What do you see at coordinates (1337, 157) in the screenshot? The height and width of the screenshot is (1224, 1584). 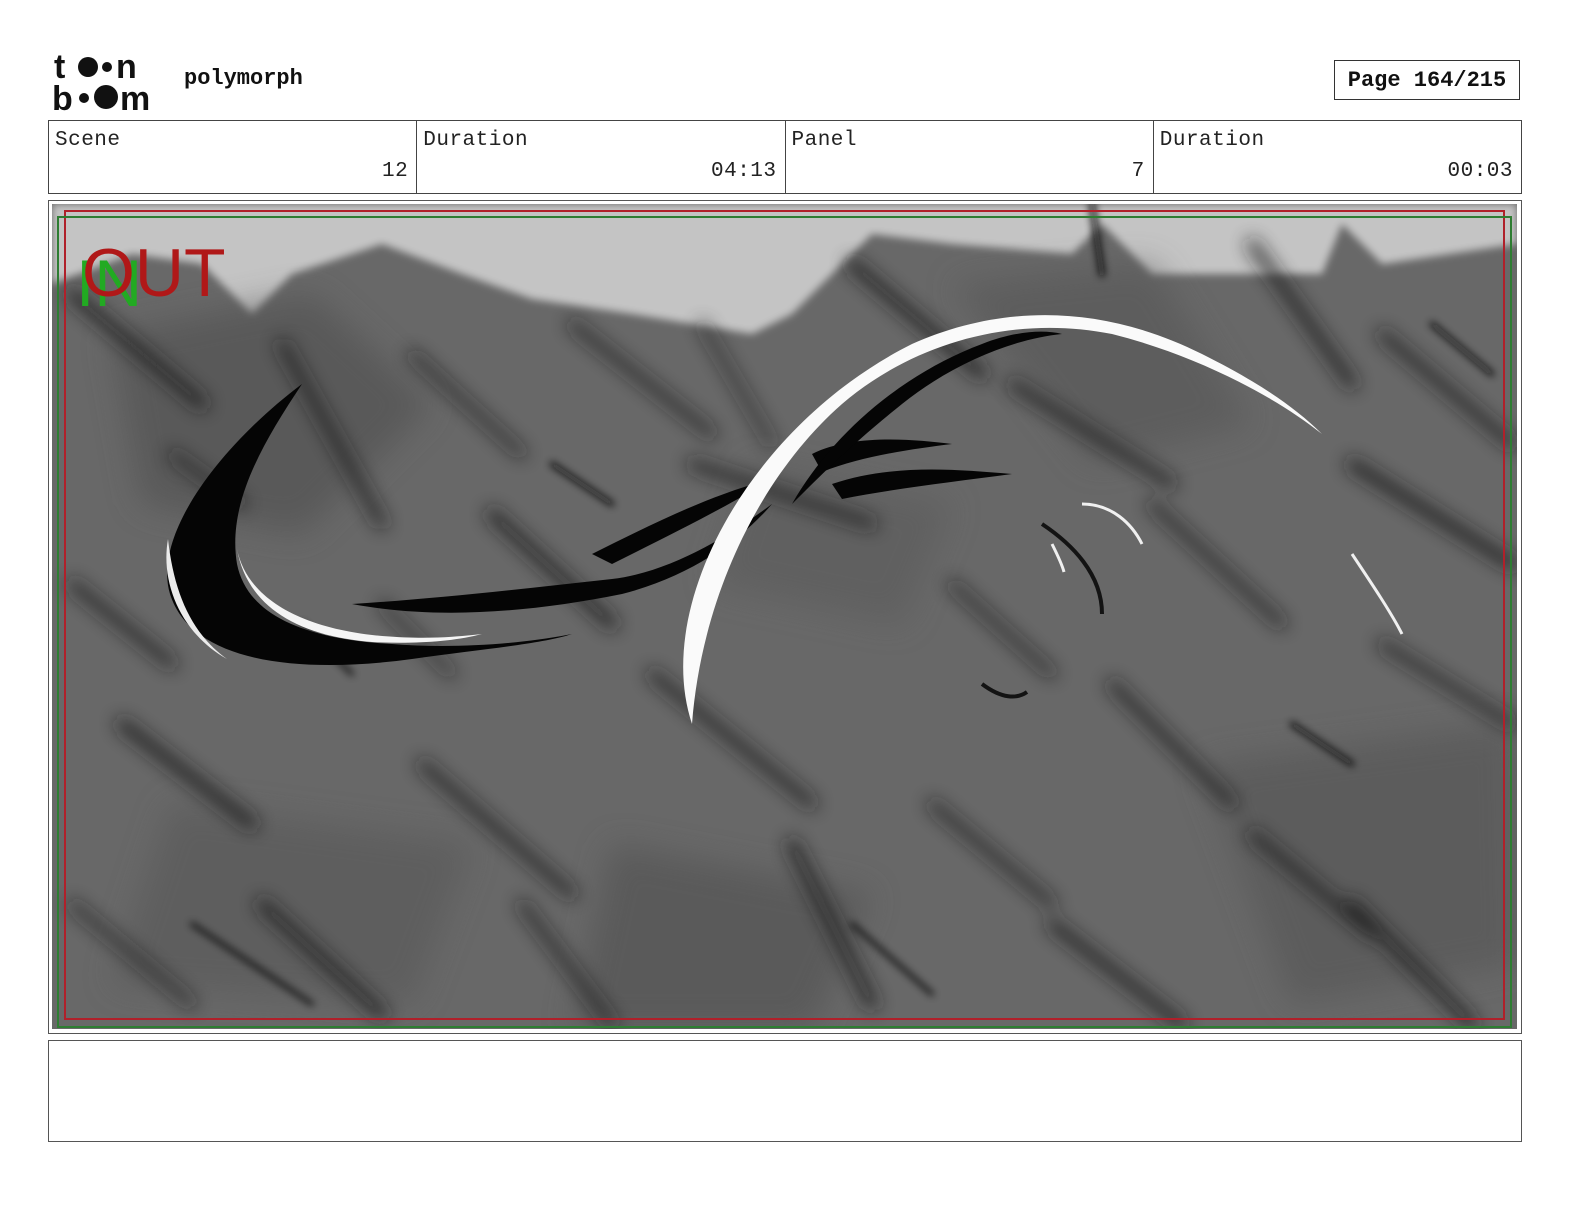 I see `panel-duration-cell: Duration 00:03` at bounding box center [1337, 157].